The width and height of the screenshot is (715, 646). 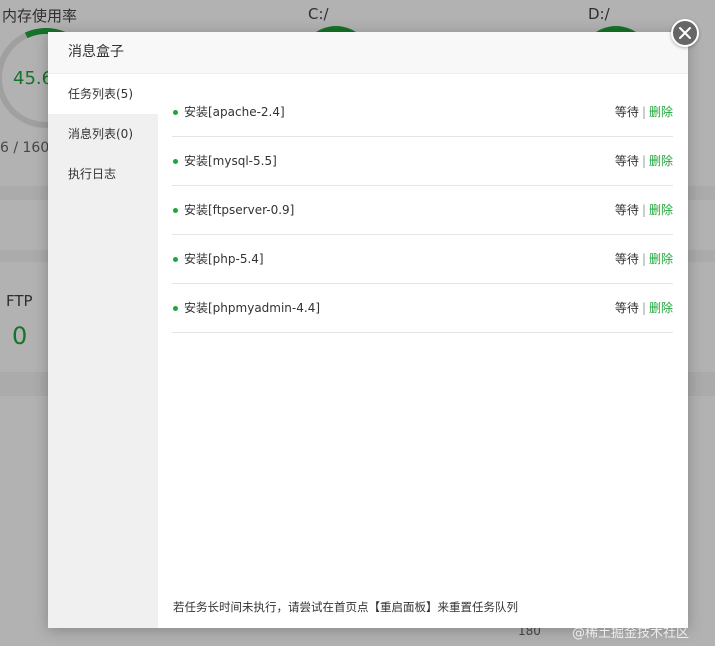 What do you see at coordinates (631, 633) in the screenshot?
I see `watermark: @稀土掘金技术社区` at bounding box center [631, 633].